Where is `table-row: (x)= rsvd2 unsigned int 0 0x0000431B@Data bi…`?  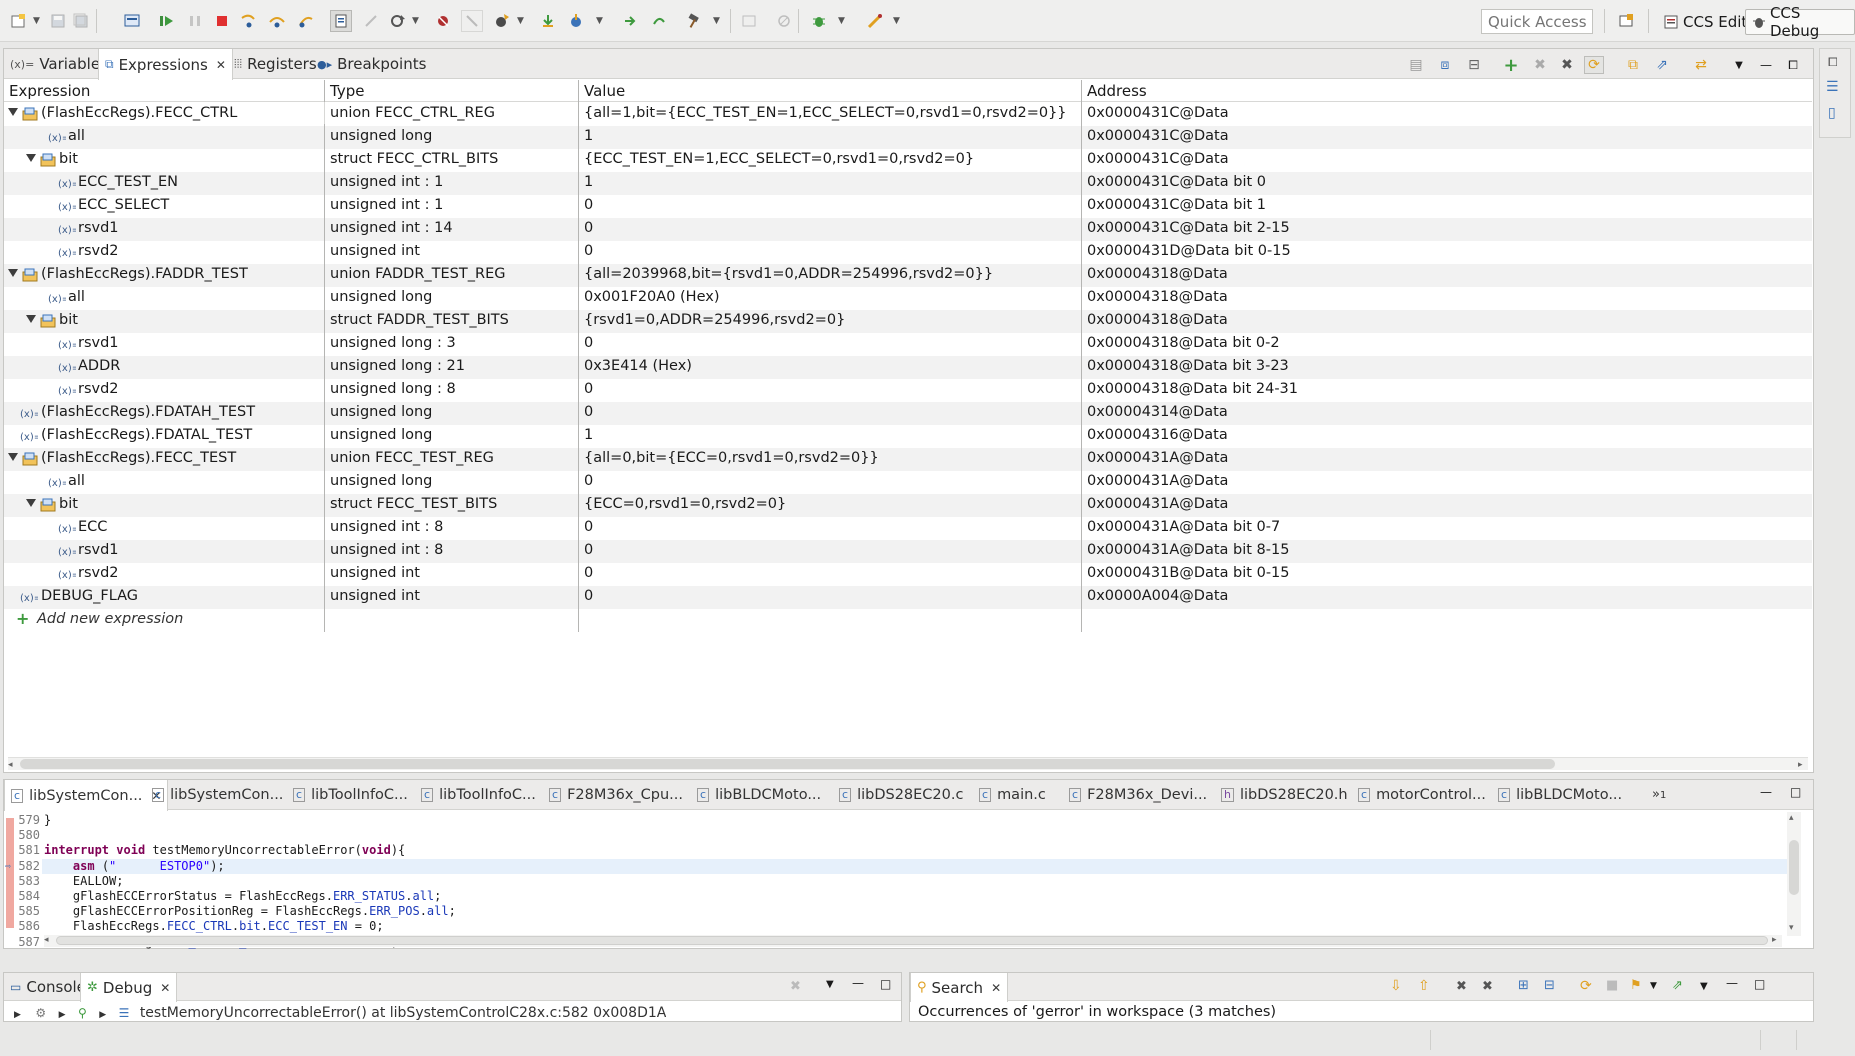
table-row: (x)= rsvd2 unsigned int 0 0x0000431B@Data bi… is located at coordinates (908, 574).